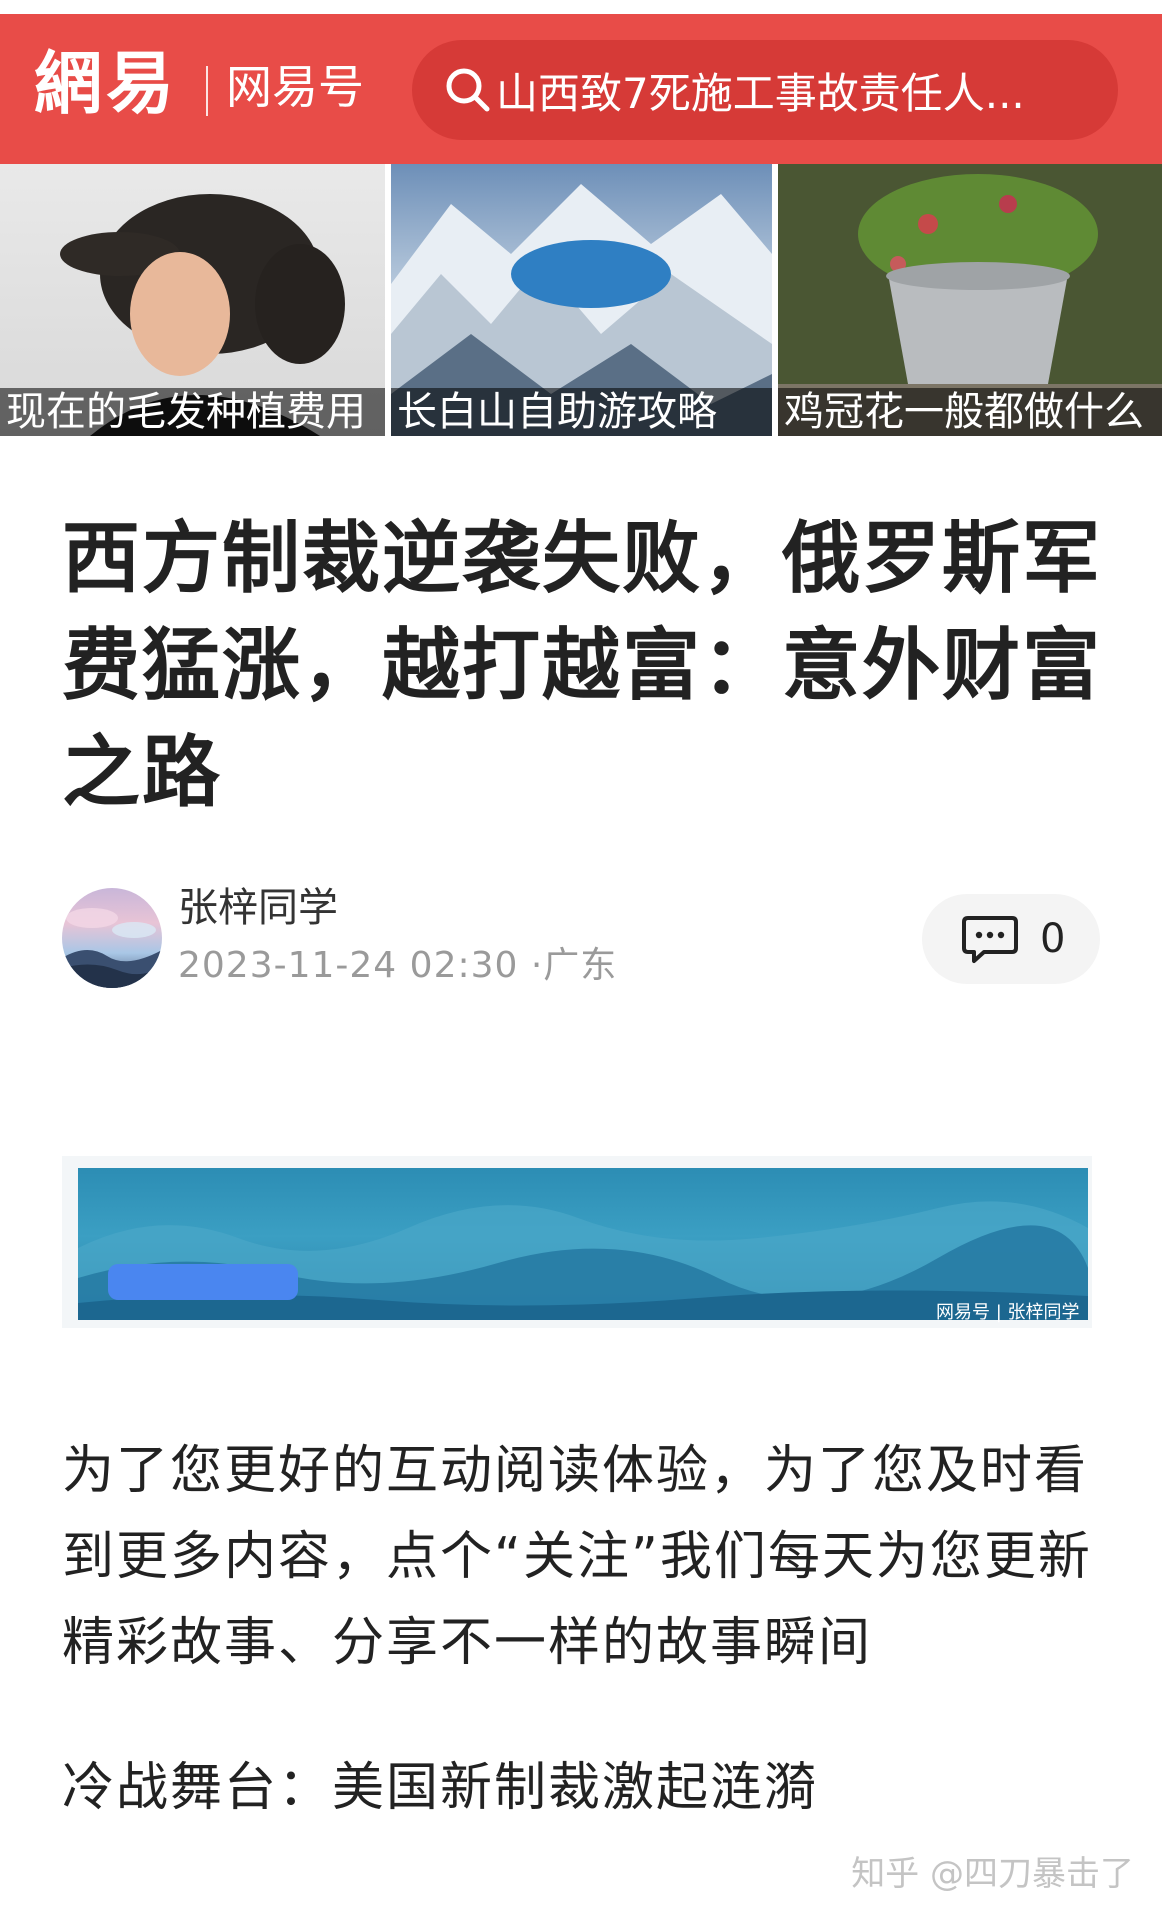 The width and height of the screenshot is (1170, 1926). I want to click on avatar-image, so click(112, 948).